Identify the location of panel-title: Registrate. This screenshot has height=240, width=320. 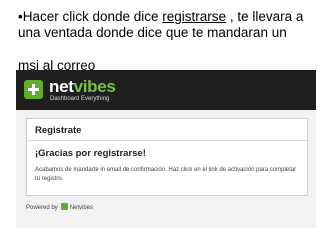
(58, 130).